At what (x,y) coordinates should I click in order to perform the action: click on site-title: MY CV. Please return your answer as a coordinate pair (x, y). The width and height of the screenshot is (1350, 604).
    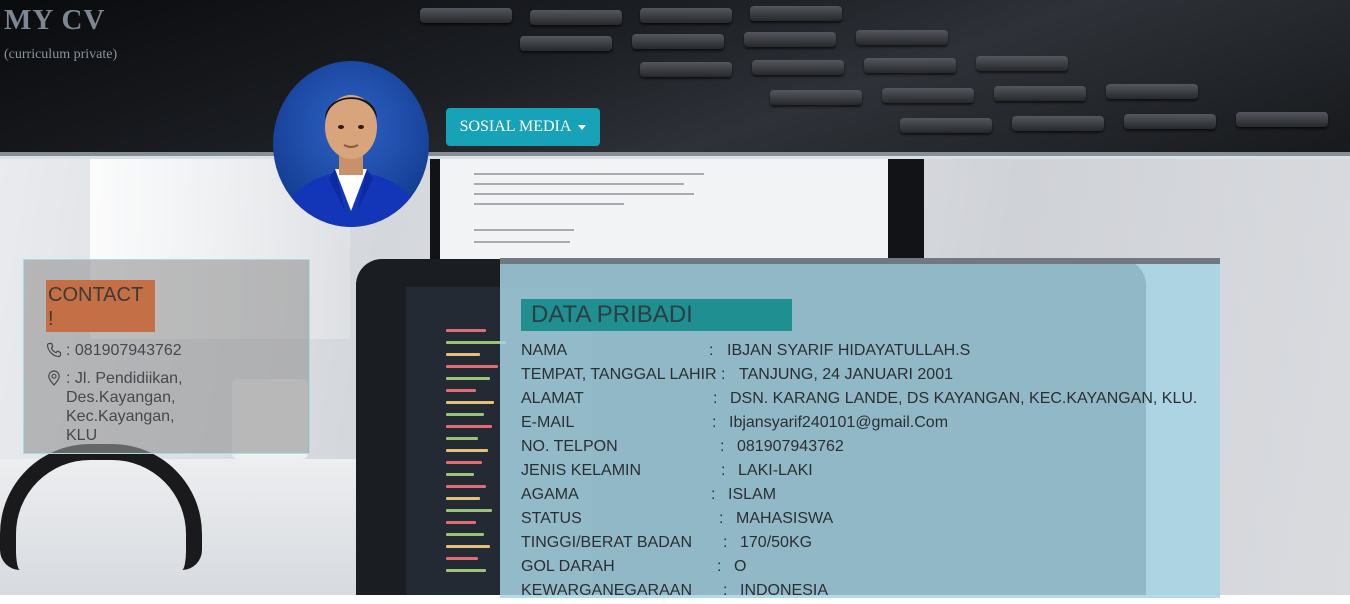
    Looking at the image, I should click on (55, 20).